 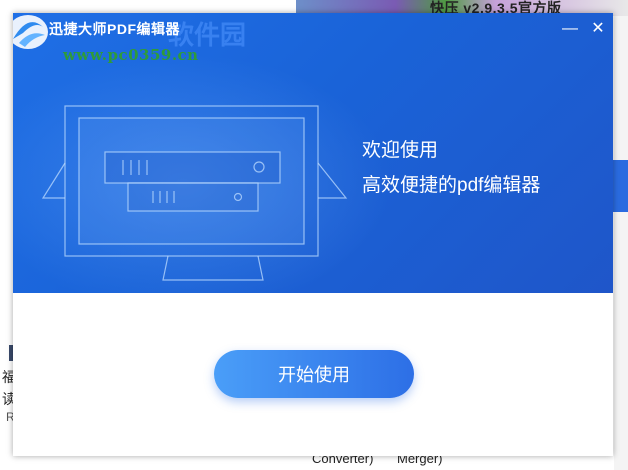 What do you see at coordinates (131, 55) in the screenshot?
I see `watermark-url: www.pc0359.cn` at bounding box center [131, 55].